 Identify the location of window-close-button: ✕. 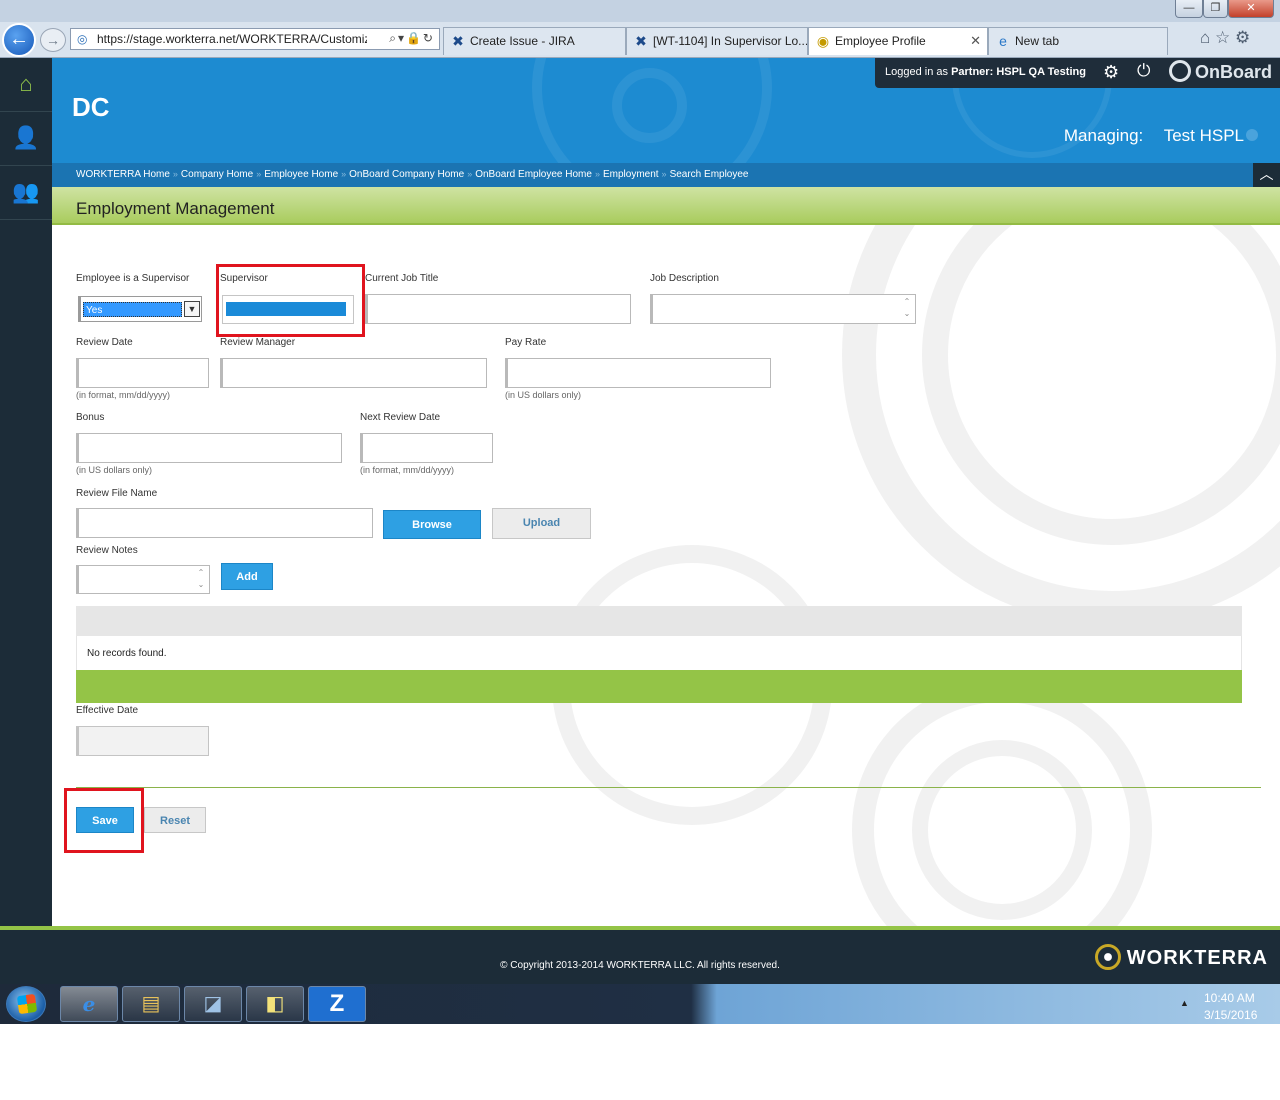
(1251, 9).